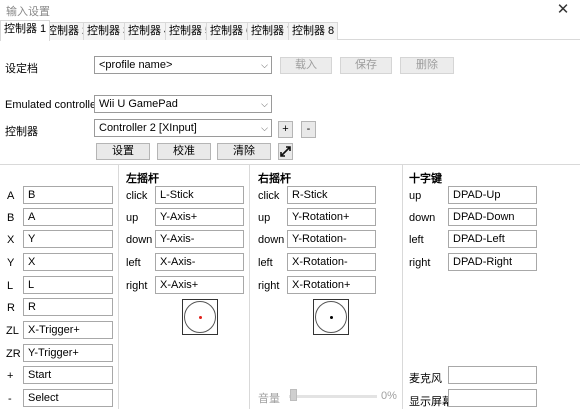 This screenshot has height=417, width=580. I want to click on button-key-zl: ZL, so click(12, 331).